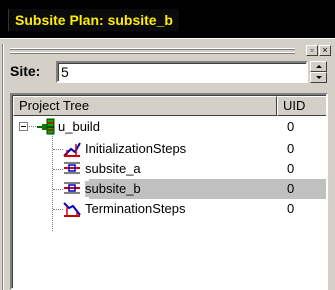  Describe the element at coordinates (93, 20) in the screenshot. I see `window-title: Subsite Plan: subsite_b` at that location.